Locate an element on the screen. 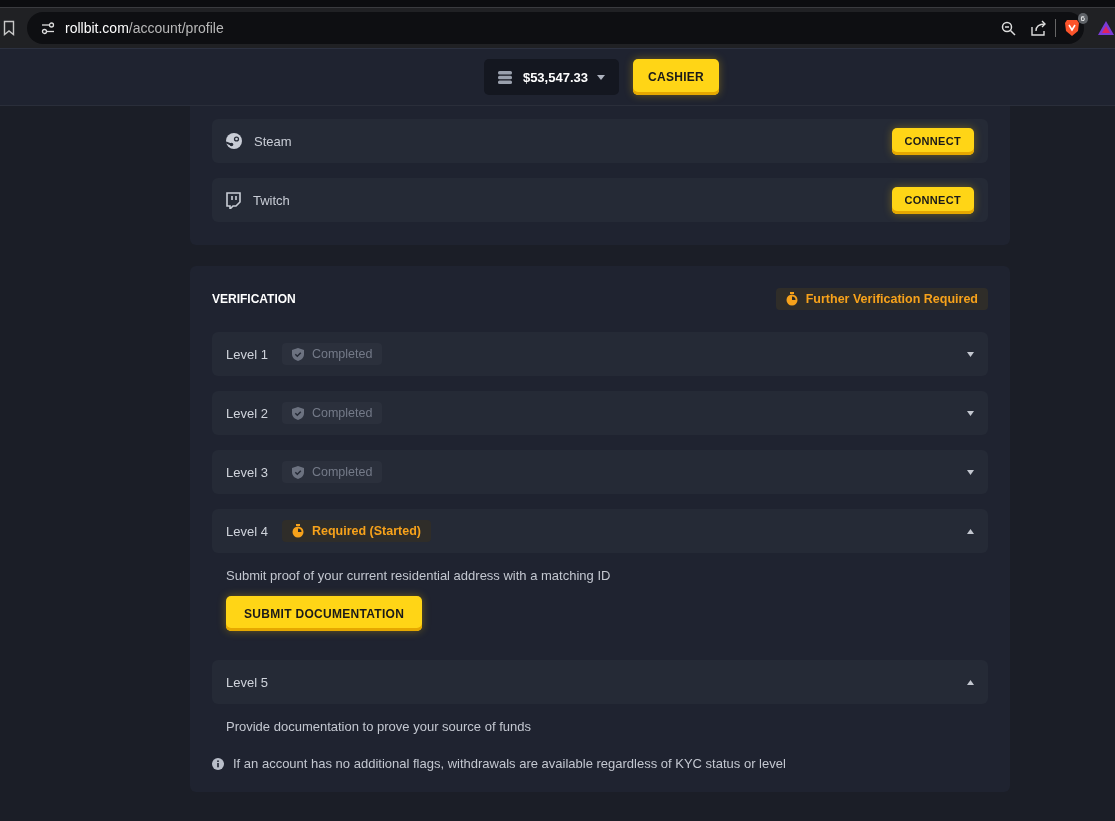 This screenshot has height=821, width=1115. bookmark-icon is located at coordinates (9, 28).